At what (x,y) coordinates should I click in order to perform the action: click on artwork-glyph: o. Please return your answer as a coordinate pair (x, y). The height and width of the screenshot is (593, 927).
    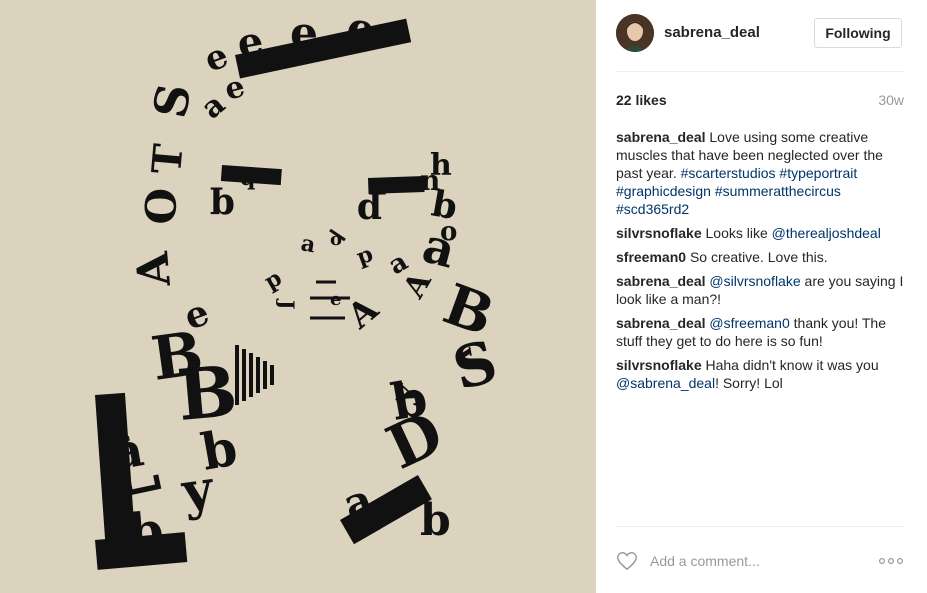
    Looking at the image, I should click on (448, 232).